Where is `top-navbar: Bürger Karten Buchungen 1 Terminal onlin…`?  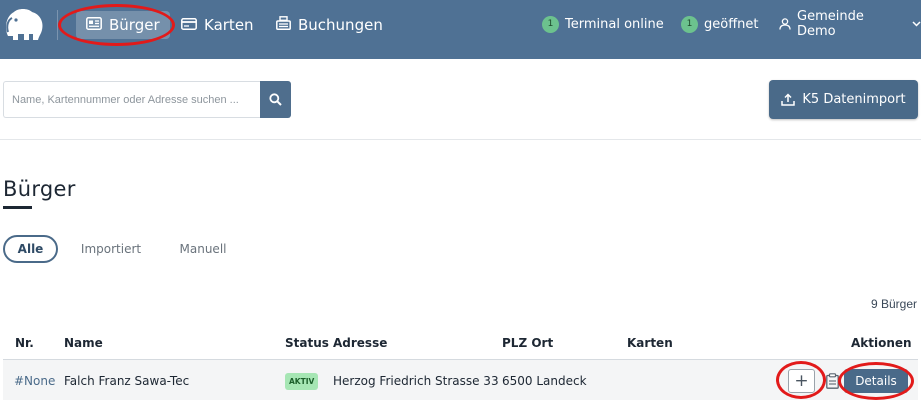
top-navbar: Bürger Karten Buchungen 1 Terminal onlin… is located at coordinates (460, 29).